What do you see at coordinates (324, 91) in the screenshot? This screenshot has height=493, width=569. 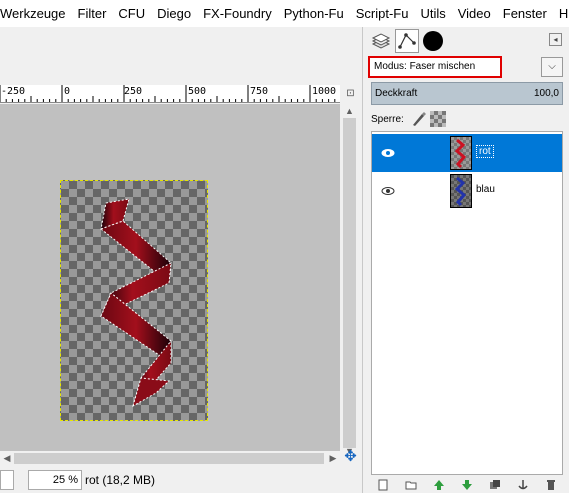 I see `ruler-label: 1000` at bounding box center [324, 91].